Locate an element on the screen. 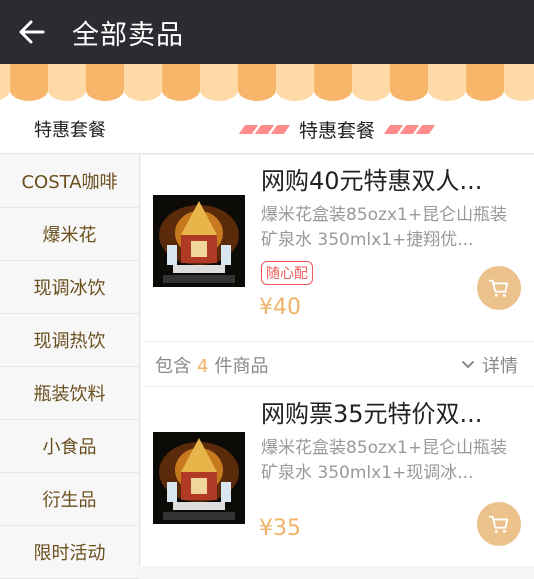 This screenshot has width=534, height=579. sidebar-item-limited-events: 限时活动 is located at coordinates (69, 552).